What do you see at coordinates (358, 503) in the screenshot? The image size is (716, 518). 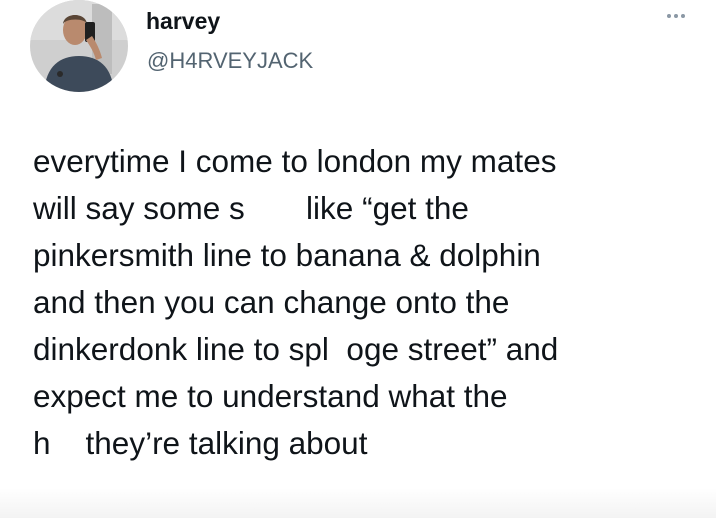 I see `bottom-edge-fade` at bounding box center [358, 503].